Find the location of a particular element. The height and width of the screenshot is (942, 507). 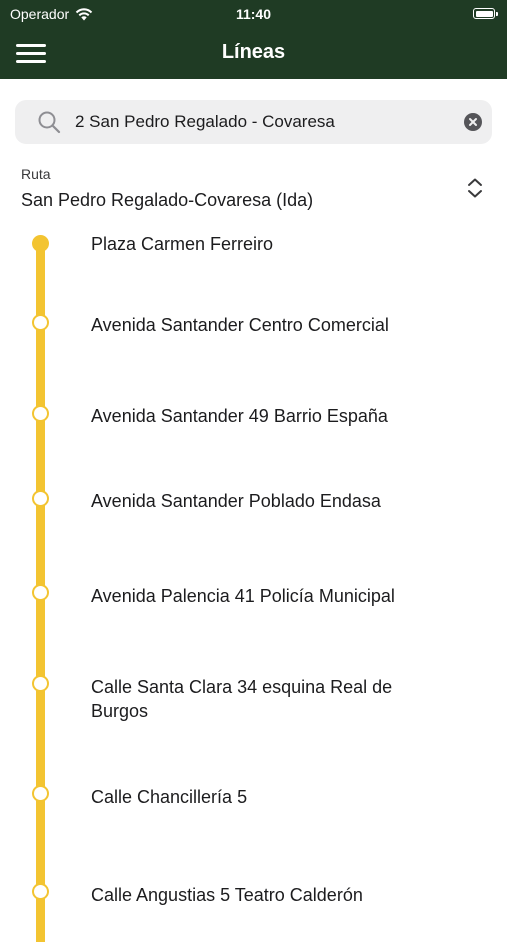

battery-icon is located at coordinates (485, 13).